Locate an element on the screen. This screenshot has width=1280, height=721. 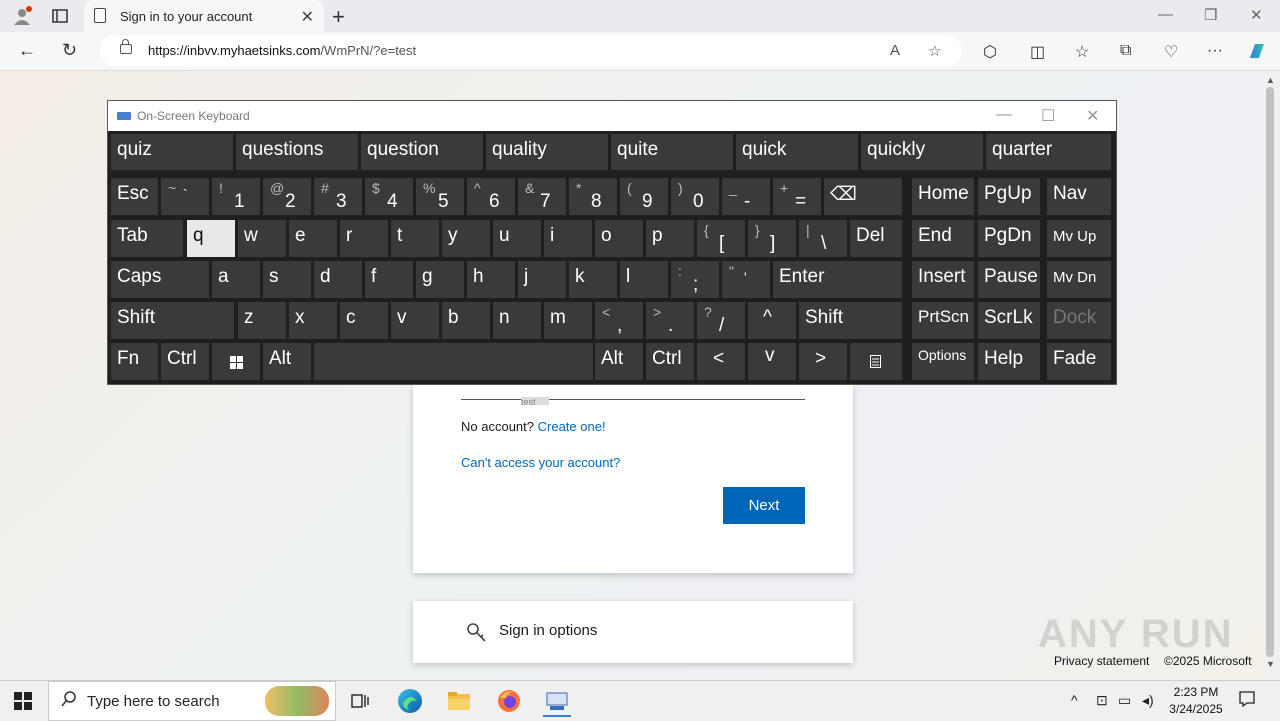
key-backslash: | \ is located at coordinates (823, 238).